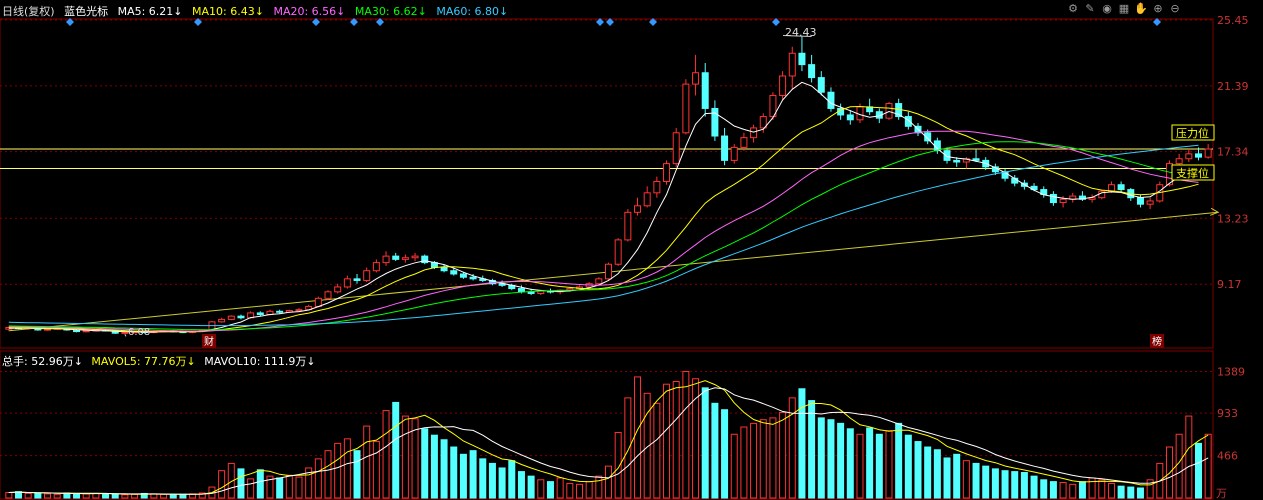 The height and width of the screenshot is (500, 1263). I want to click on price-tick-label: 17.34, so click(1233, 152).